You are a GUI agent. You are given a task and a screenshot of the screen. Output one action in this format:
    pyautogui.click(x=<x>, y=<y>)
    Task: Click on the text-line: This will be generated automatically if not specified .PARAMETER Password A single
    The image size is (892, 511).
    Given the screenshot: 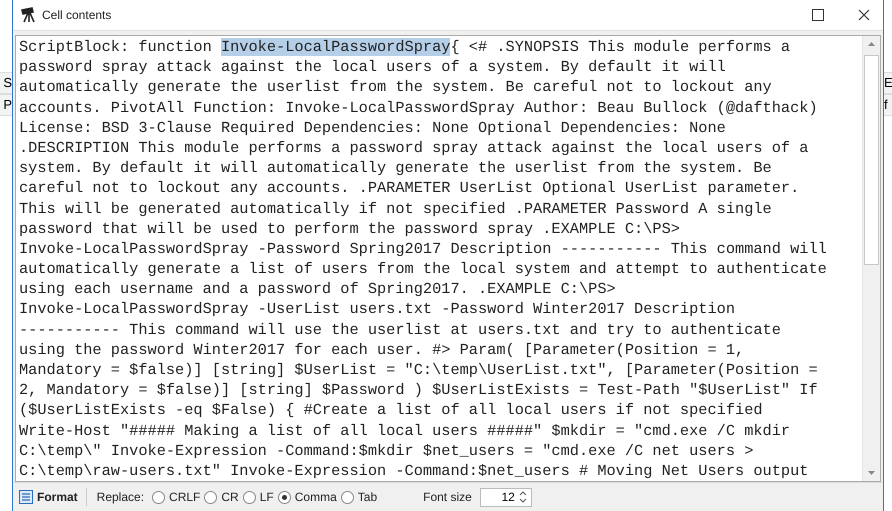 What is the action you would take?
    pyautogui.click(x=395, y=208)
    